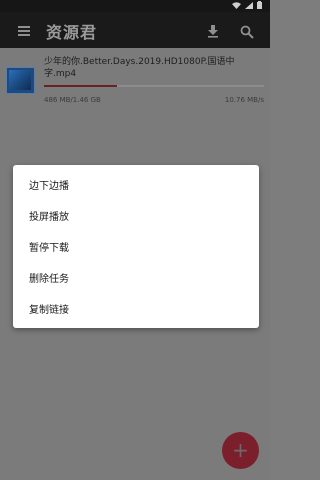 This screenshot has height=480, width=320. I want to click on menu-icon, so click(24, 31).